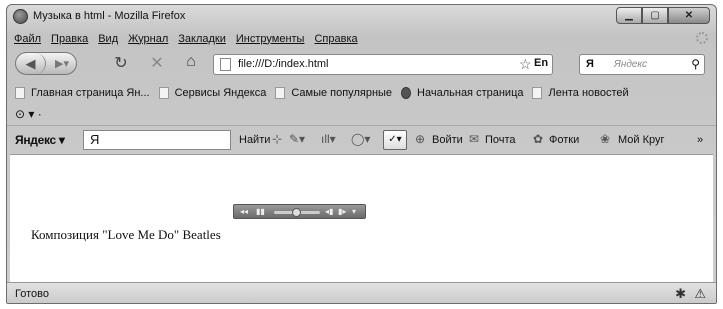 This screenshot has width=723, height=309. What do you see at coordinates (361, 17) in the screenshot?
I see `title-bar: Музыка в html - Mozilla Firefox ▁ ▢ ✕` at bounding box center [361, 17].